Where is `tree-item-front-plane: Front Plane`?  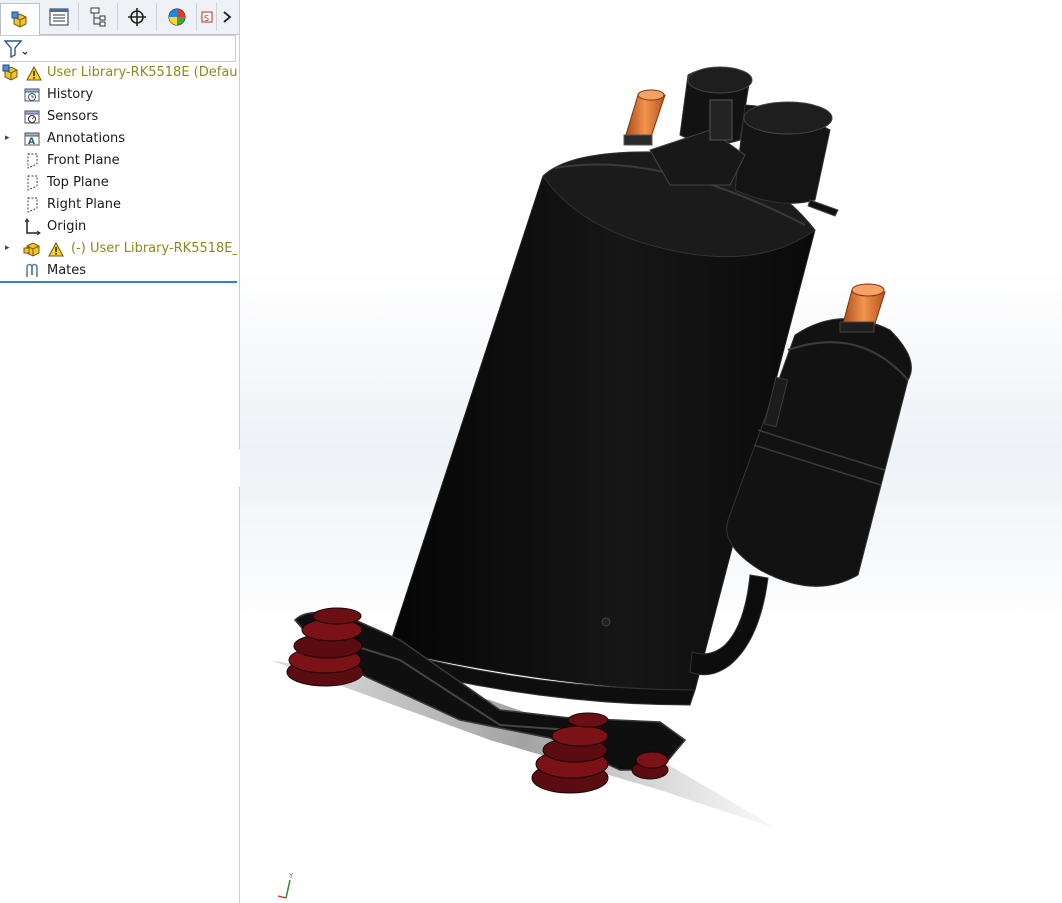
tree-item-front-plane: Front Plane is located at coordinates (118, 161).